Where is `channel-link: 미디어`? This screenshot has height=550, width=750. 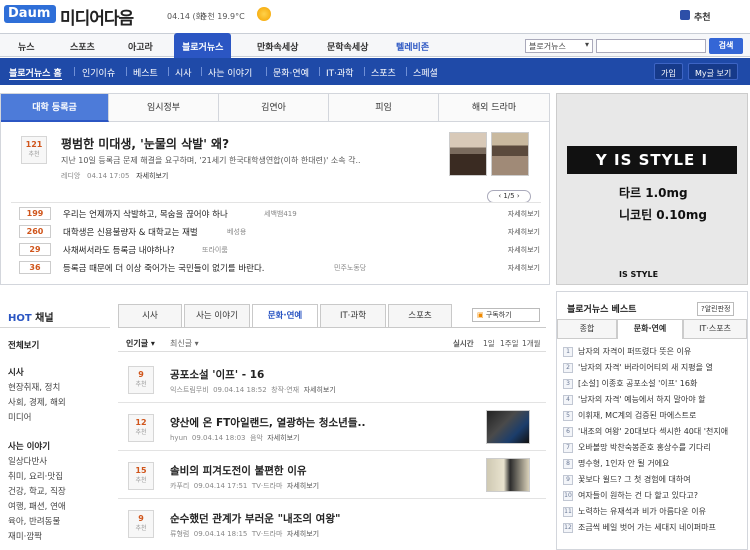 channel-link: 미디어 is located at coordinates (19, 417).